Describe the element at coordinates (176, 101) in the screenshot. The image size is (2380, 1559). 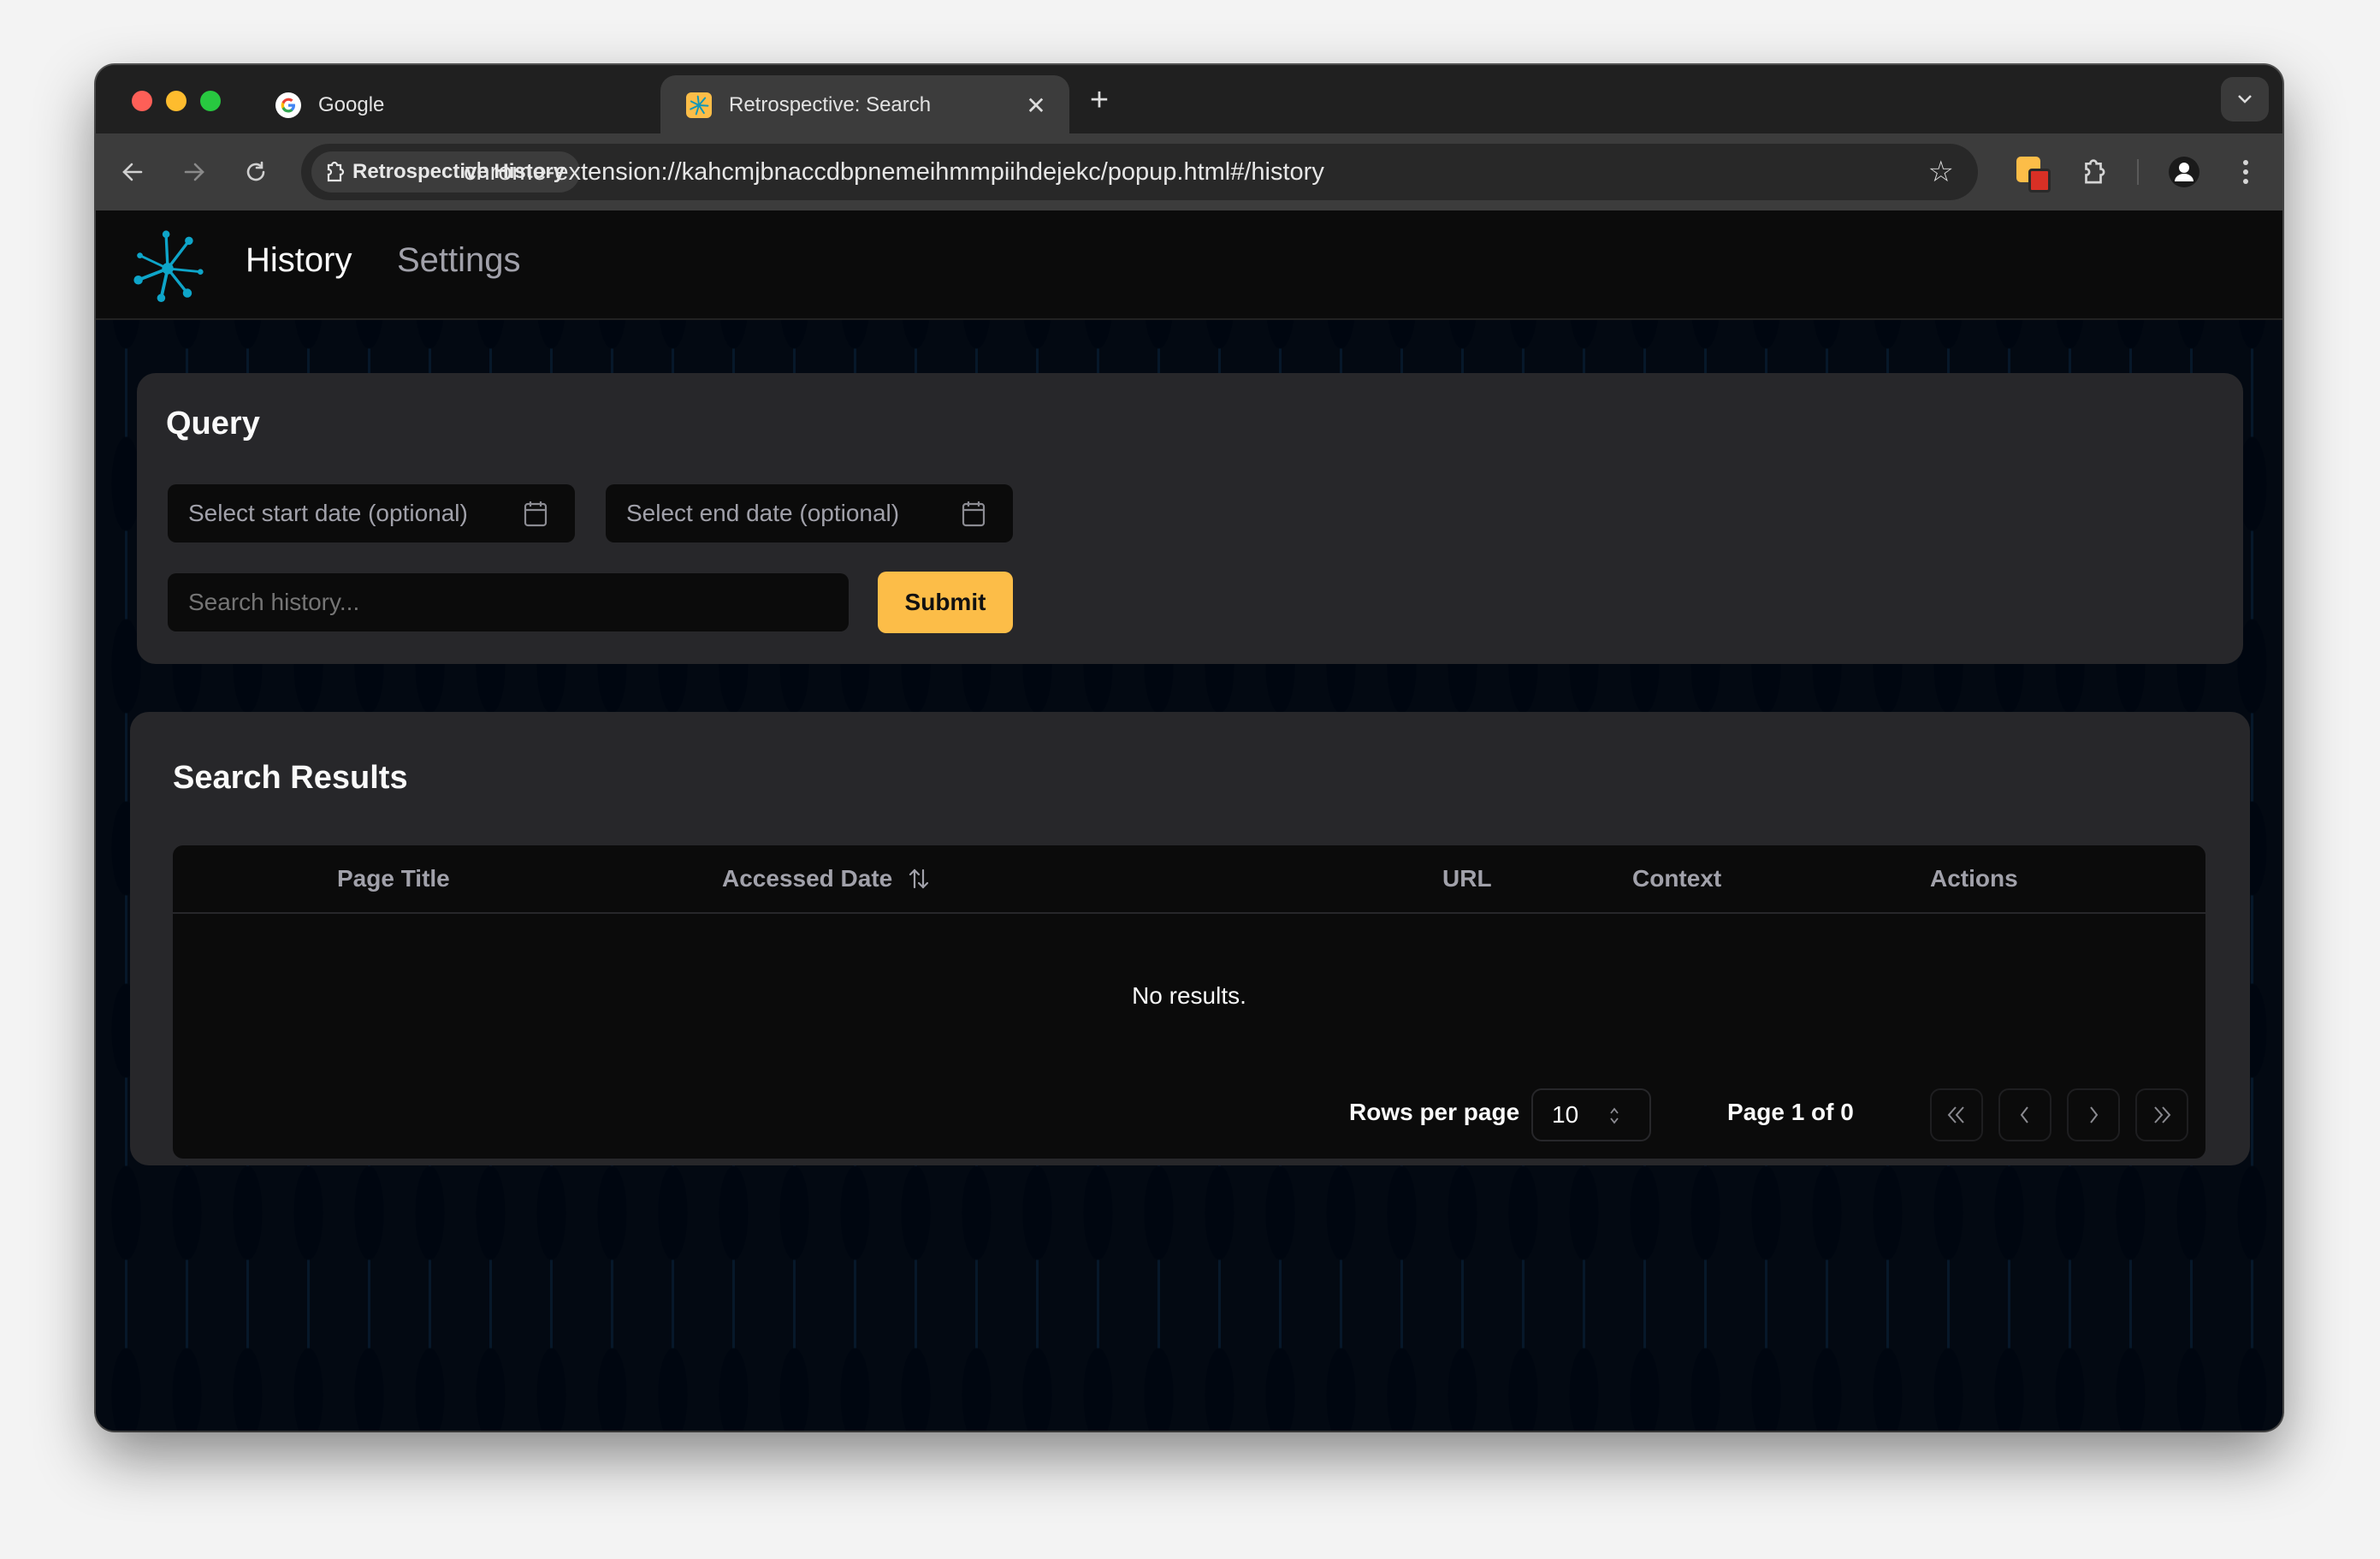
I see `minimize-window-button` at that location.